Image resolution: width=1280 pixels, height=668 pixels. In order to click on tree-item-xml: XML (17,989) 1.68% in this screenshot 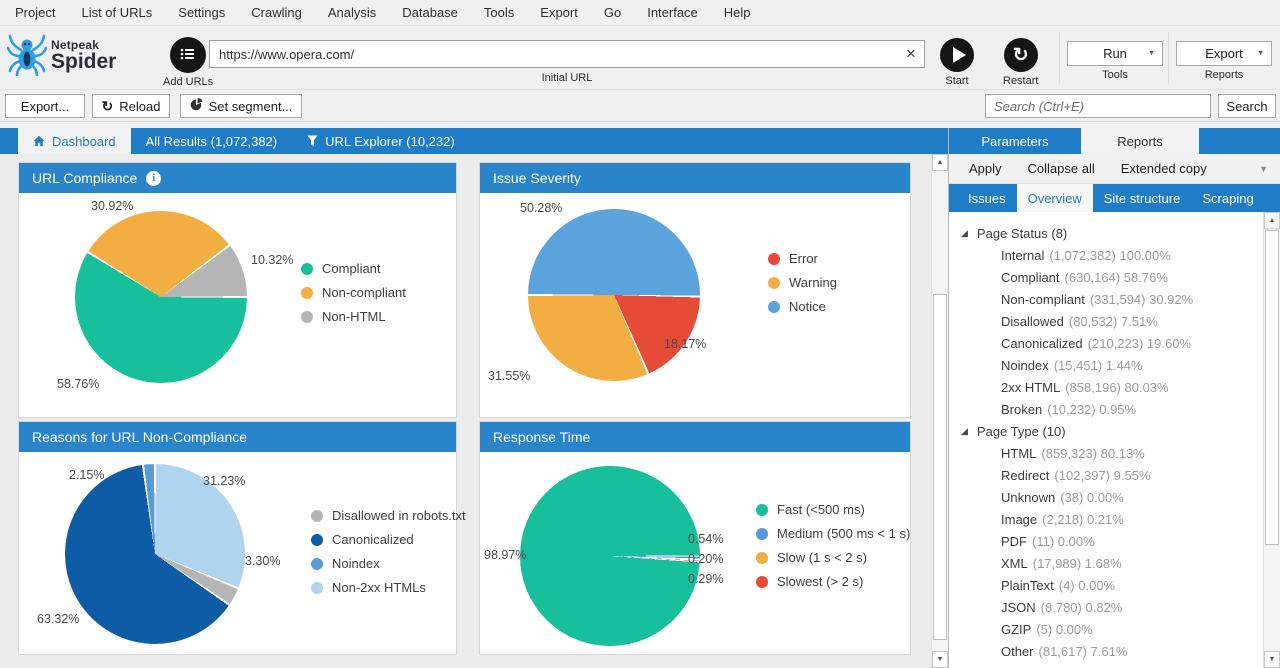, I will do `click(1106, 563)`.